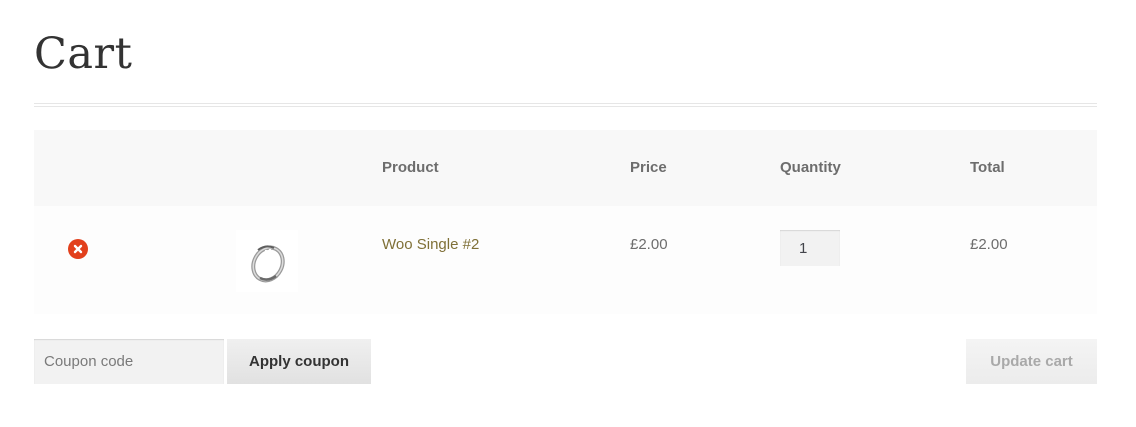 Image resolution: width=1136 pixels, height=427 pixels. I want to click on header-total: Total, so click(987, 167).